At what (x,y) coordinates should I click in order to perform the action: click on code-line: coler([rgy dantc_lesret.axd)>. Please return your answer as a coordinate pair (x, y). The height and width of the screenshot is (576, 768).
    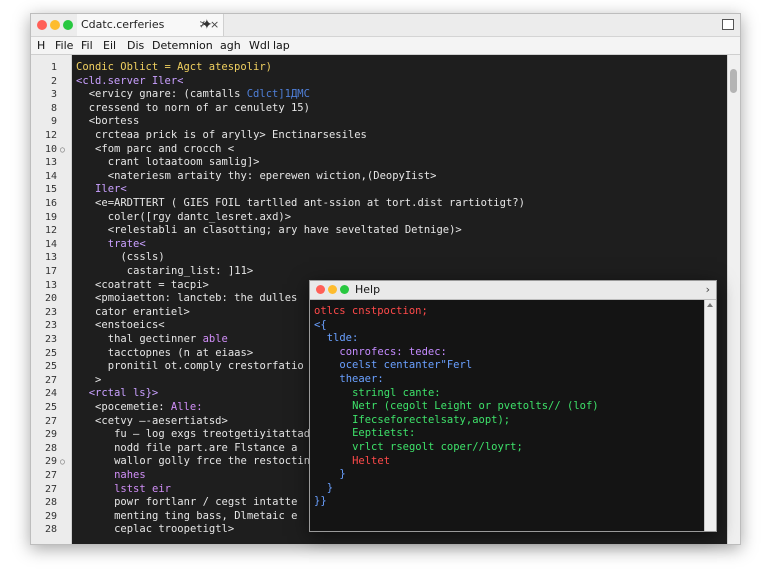
    Looking at the image, I should click on (199, 217).